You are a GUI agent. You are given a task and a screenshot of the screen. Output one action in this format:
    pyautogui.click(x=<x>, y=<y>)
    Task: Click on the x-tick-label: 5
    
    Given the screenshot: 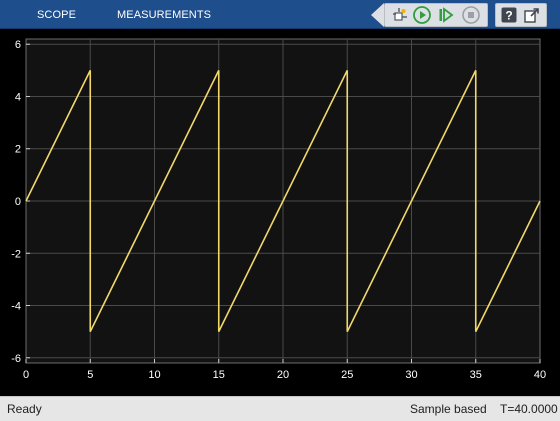 What is the action you would take?
    pyautogui.click(x=90, y=375)
    